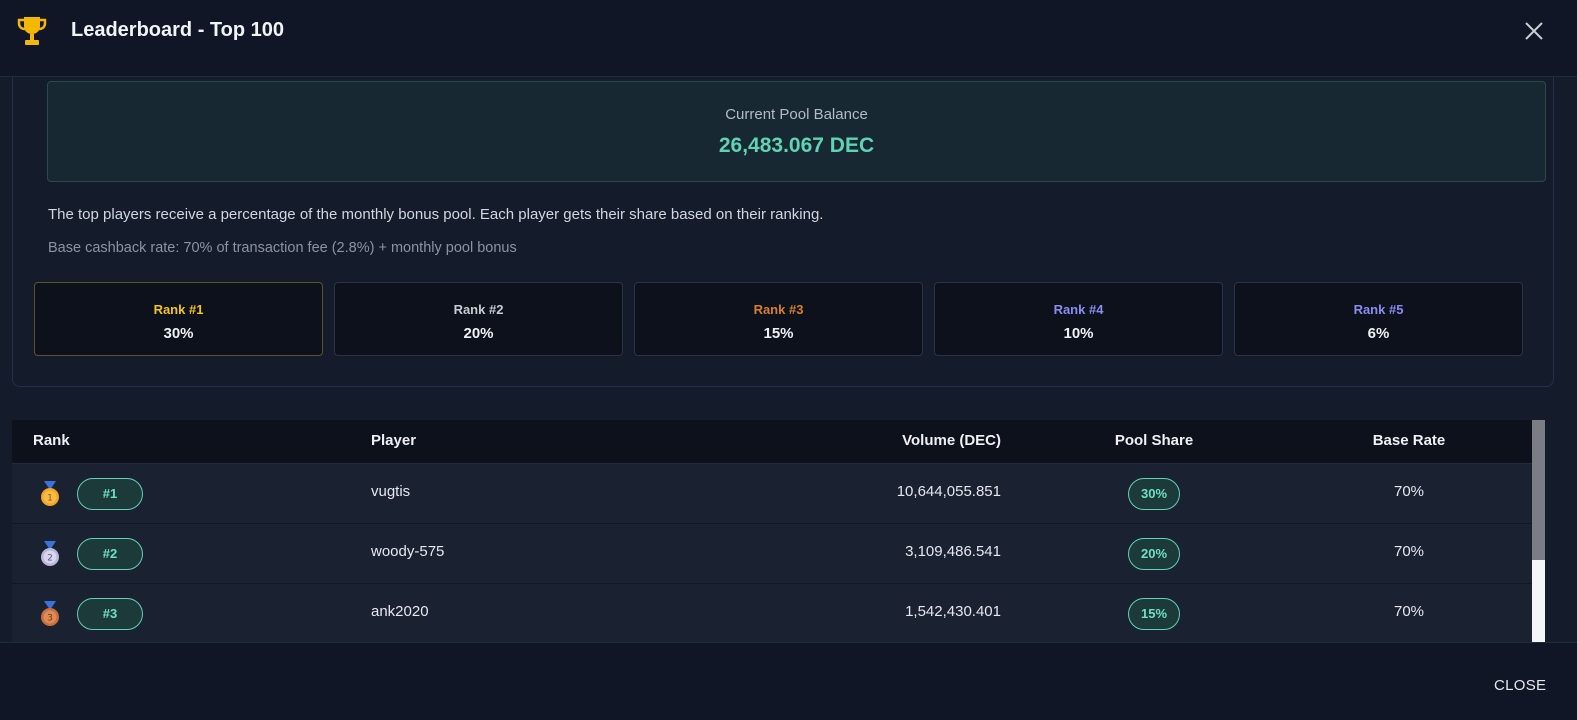 Image resolution: width=1577 pixels, height=720 pixels. What do you see at coordinates (178, 333) in the screenshot?
I see `rank-tier-pct: 30%` at bounding box center [178, 333].